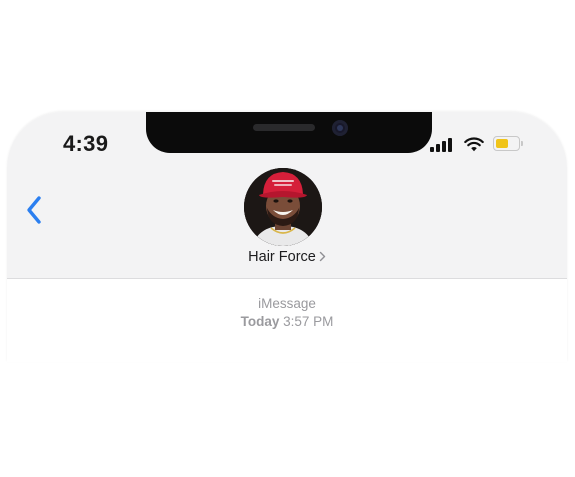  What do you see at coordinates (287, 303) in the screenshot?
I see `service-label: iMessage` at bounding box center [287, 303].